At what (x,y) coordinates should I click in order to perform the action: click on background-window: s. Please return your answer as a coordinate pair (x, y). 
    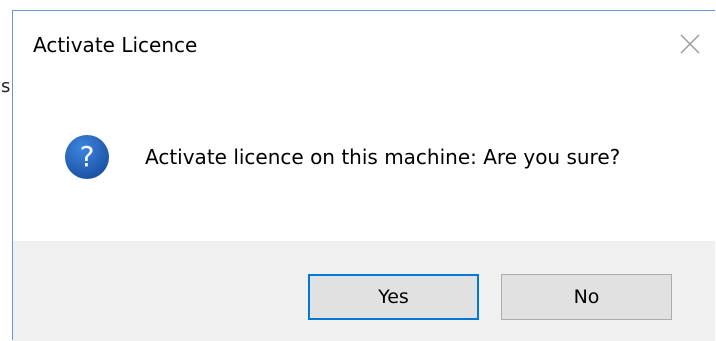
    Looking at the image, I should click on (6, 170).